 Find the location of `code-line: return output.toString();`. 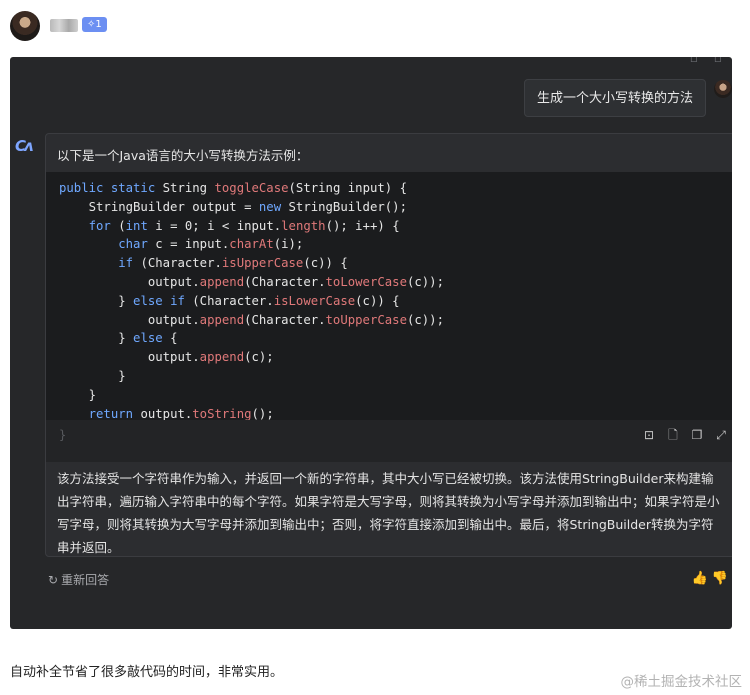

code-line: return output.toString(); is located at coordinates (181, 413).